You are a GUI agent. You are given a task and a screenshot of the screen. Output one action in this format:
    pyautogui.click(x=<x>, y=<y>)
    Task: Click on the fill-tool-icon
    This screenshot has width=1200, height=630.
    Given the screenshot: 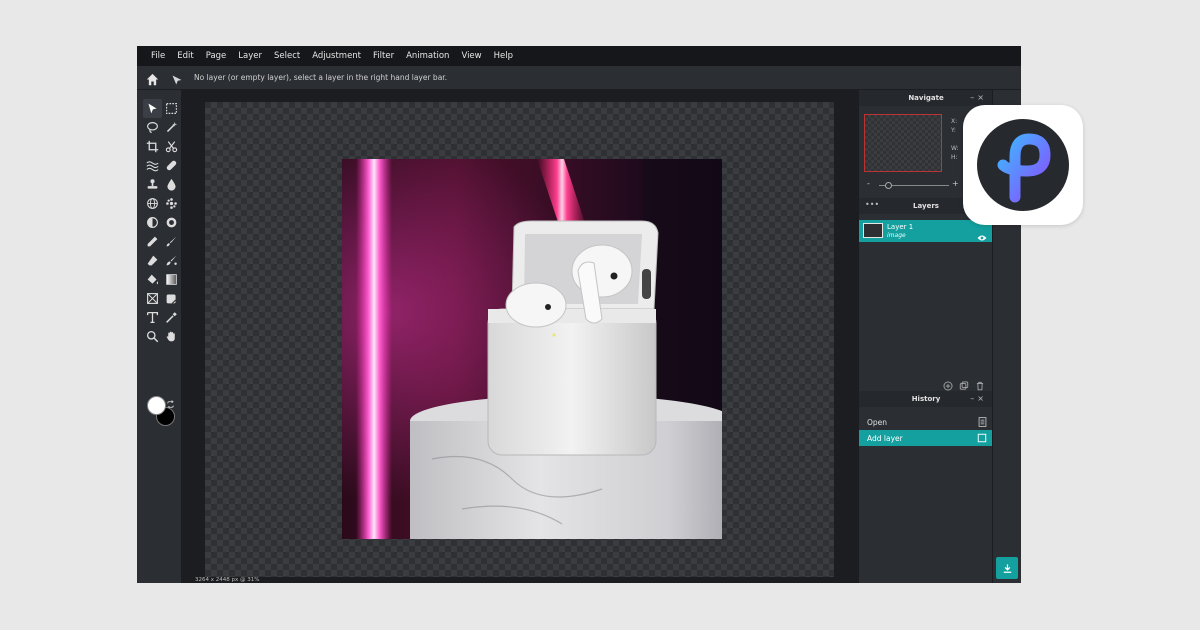 What is the action you would take?
    pyautogui.click(x=152, y=279)
    